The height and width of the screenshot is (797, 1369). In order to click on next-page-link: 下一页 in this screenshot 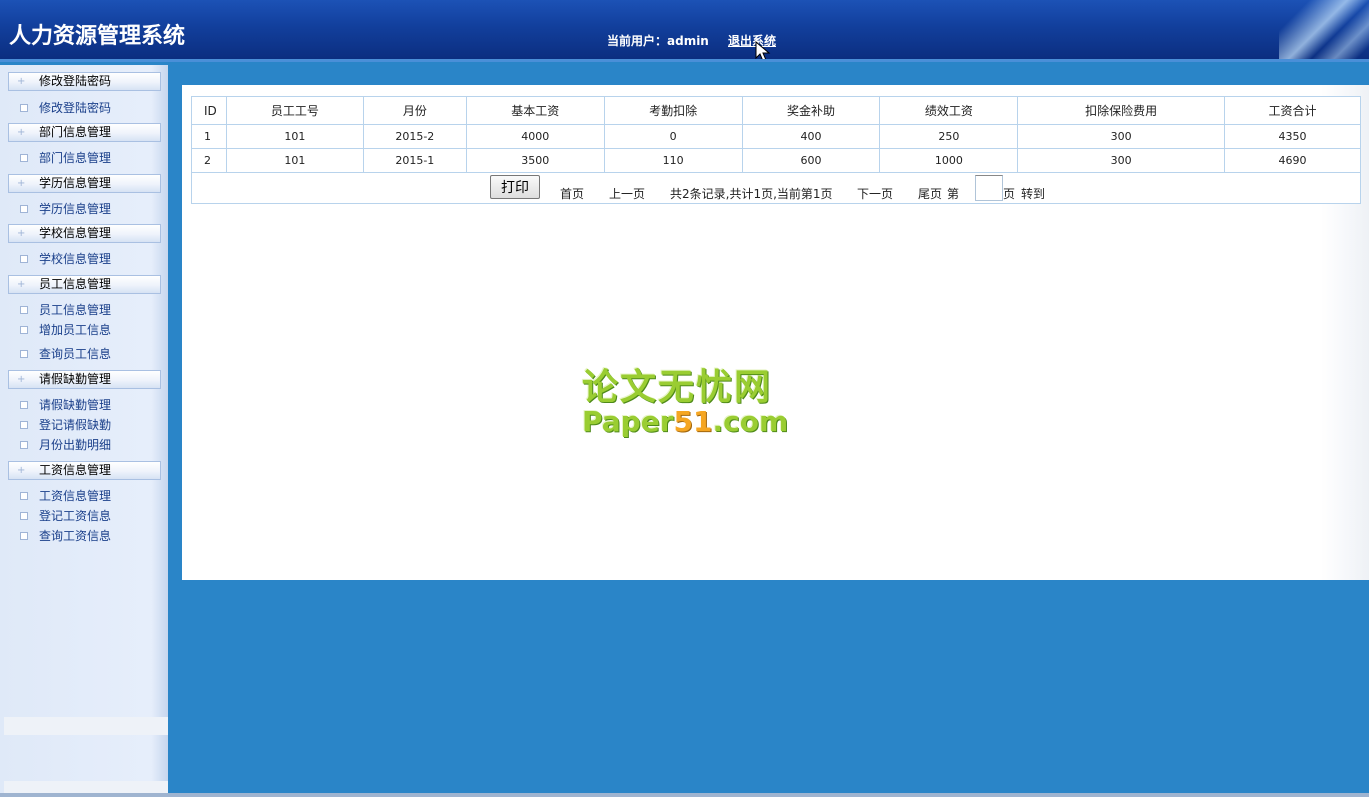, I will do `click(875, 193)`.